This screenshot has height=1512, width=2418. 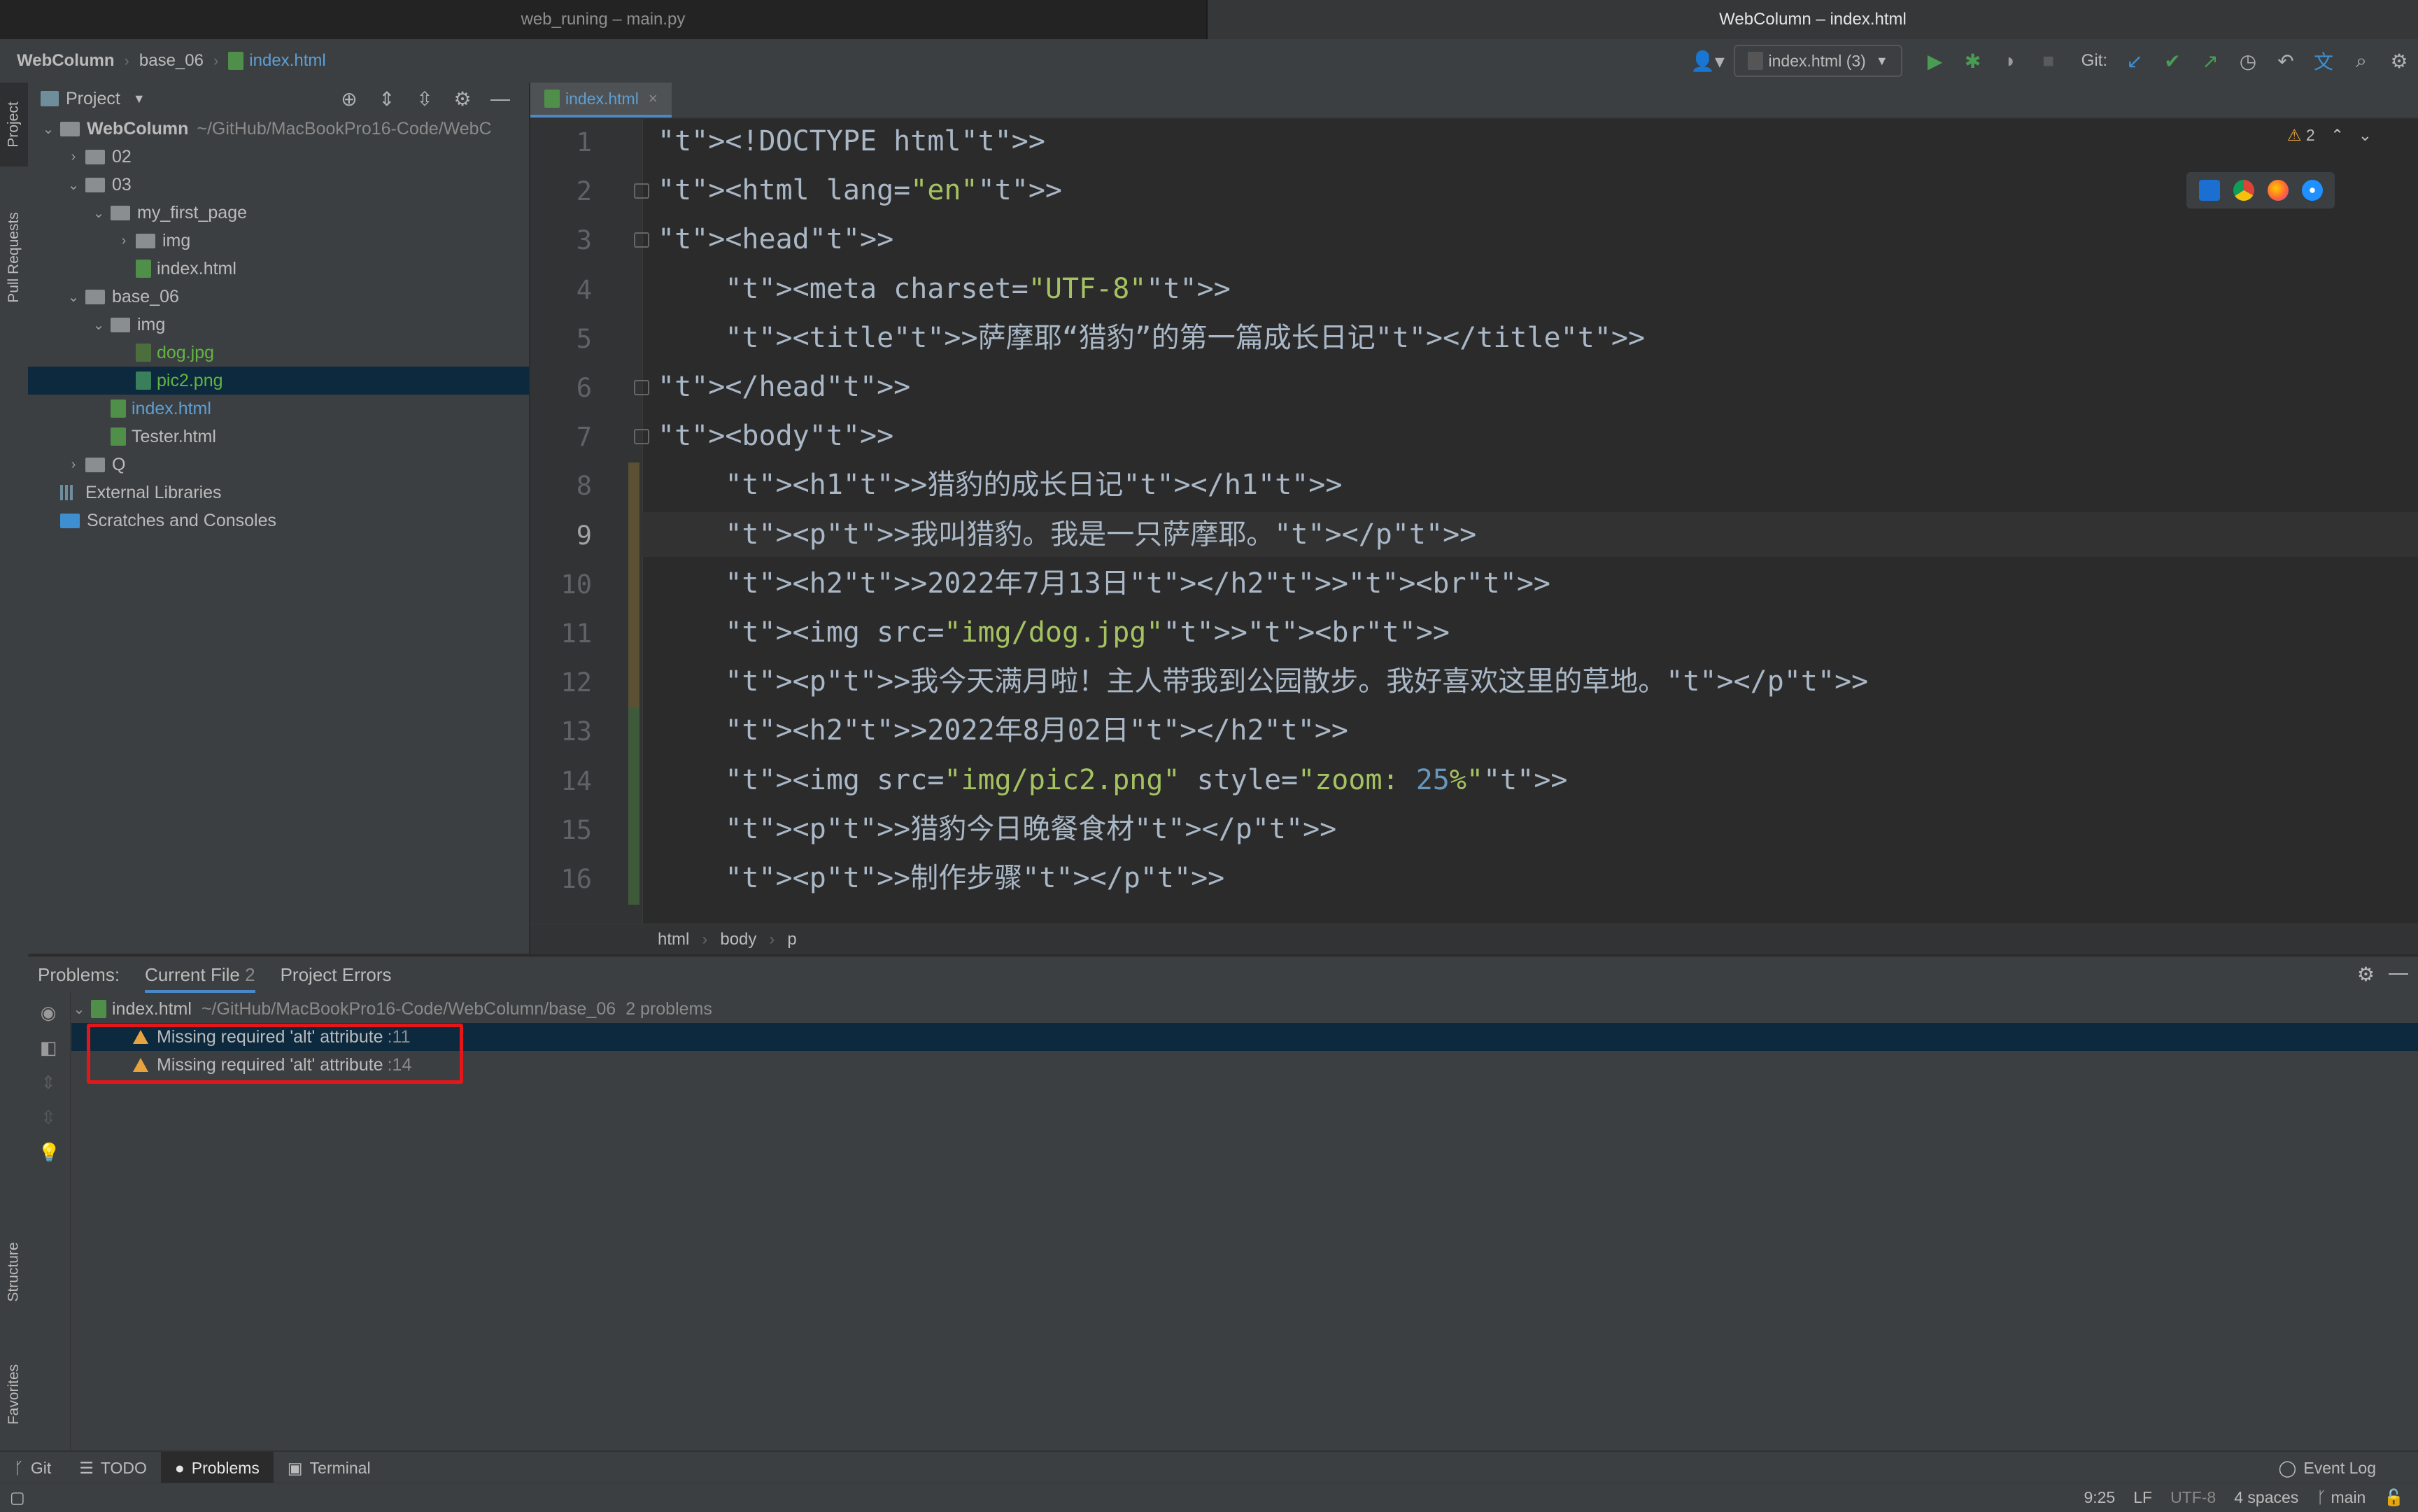 What do you see at coordinates (2209, 190) in the screenshot?
I see `ide-browser-icon` at bounding box center [2209, 190].